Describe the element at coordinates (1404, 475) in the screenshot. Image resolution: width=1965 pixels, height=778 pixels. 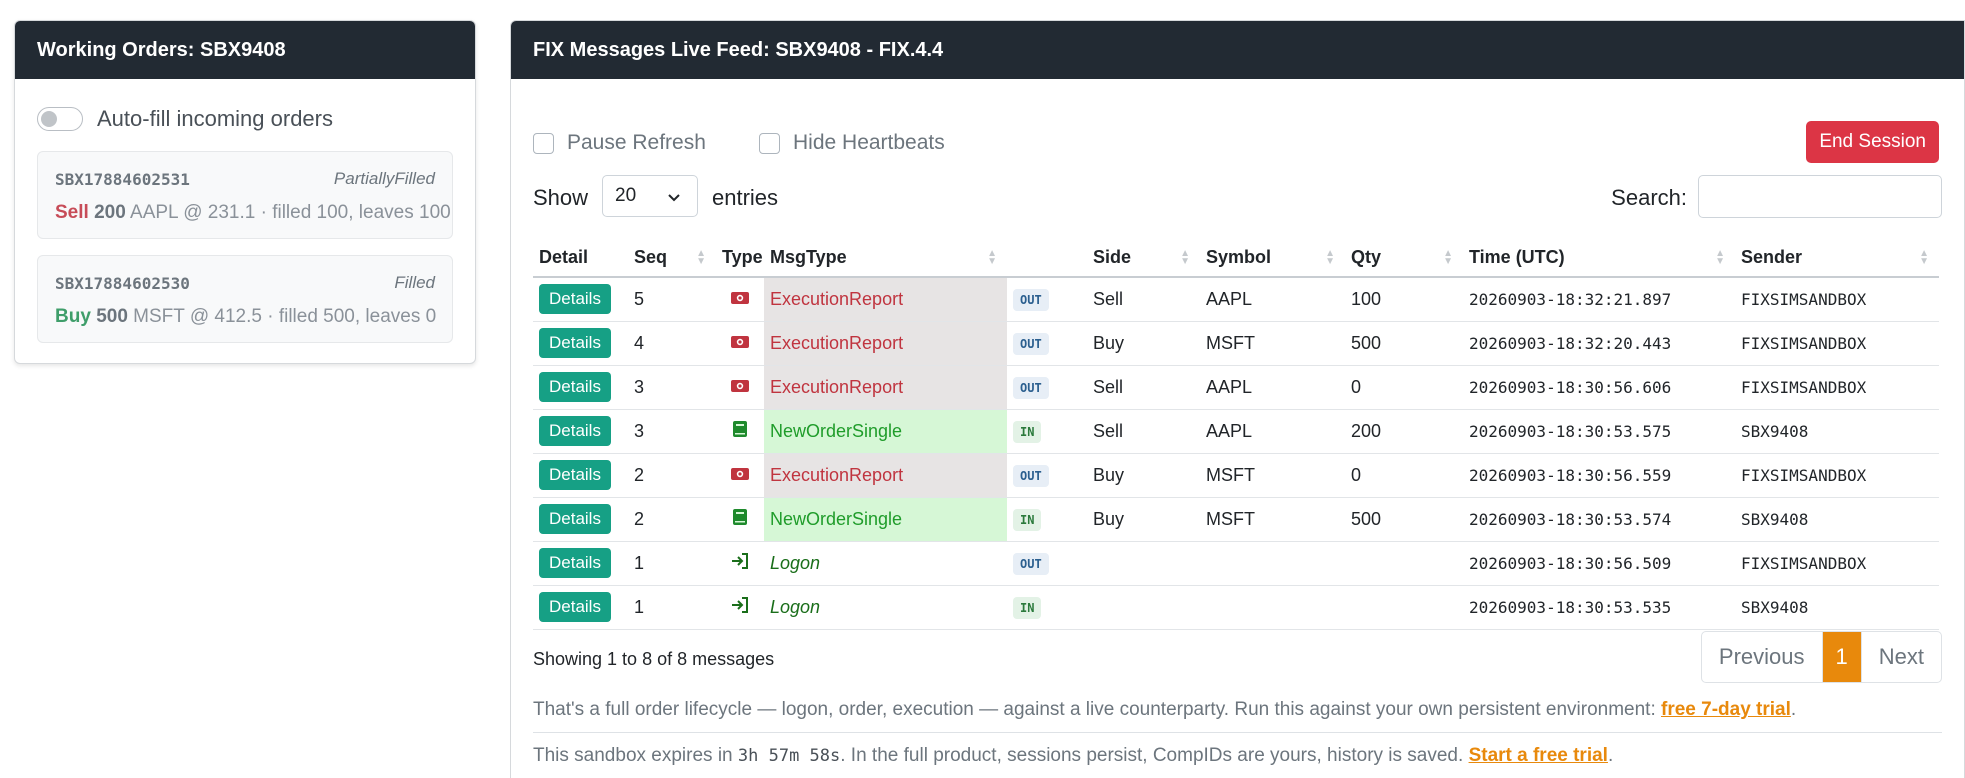
I see `qty-cell: 0` at that location.